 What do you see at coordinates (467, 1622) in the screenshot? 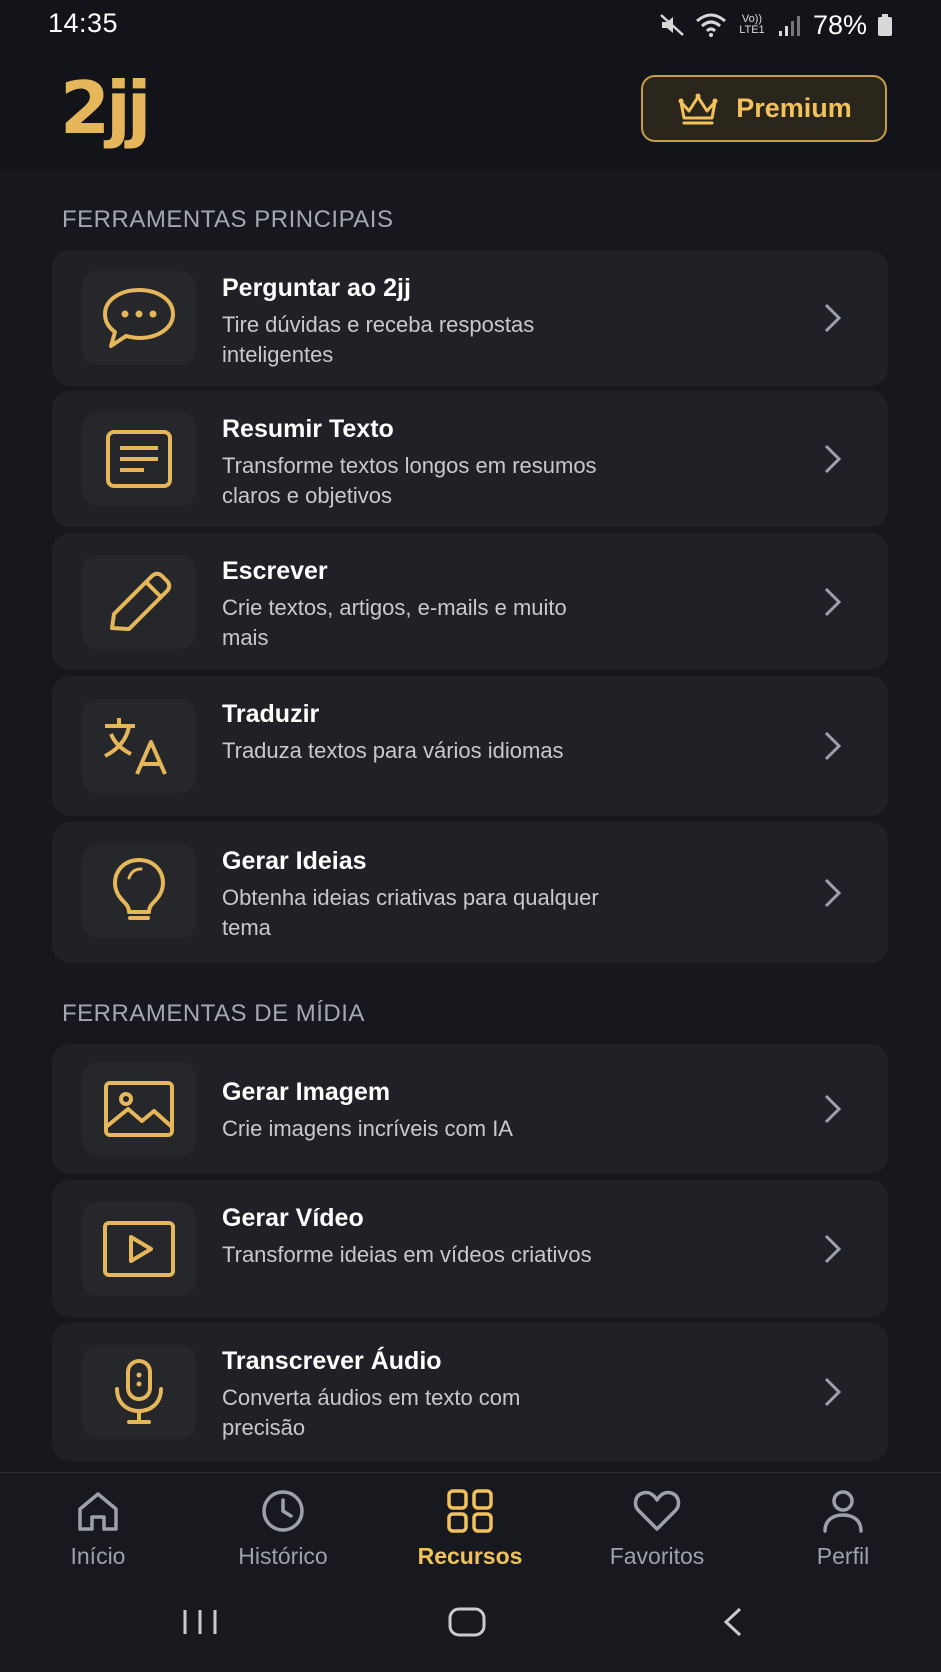
I see `home-button-icon` at bounding box center [467, 1622].